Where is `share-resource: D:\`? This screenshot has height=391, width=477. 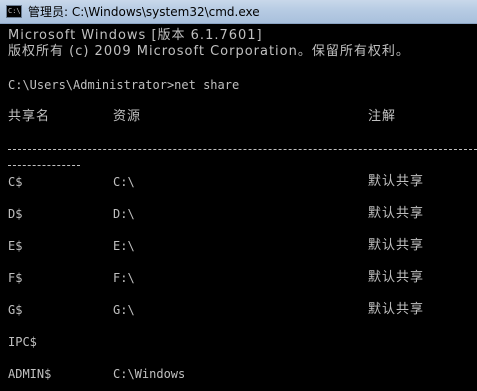
share-resource: D:\ is located at coordinates (124, 214).